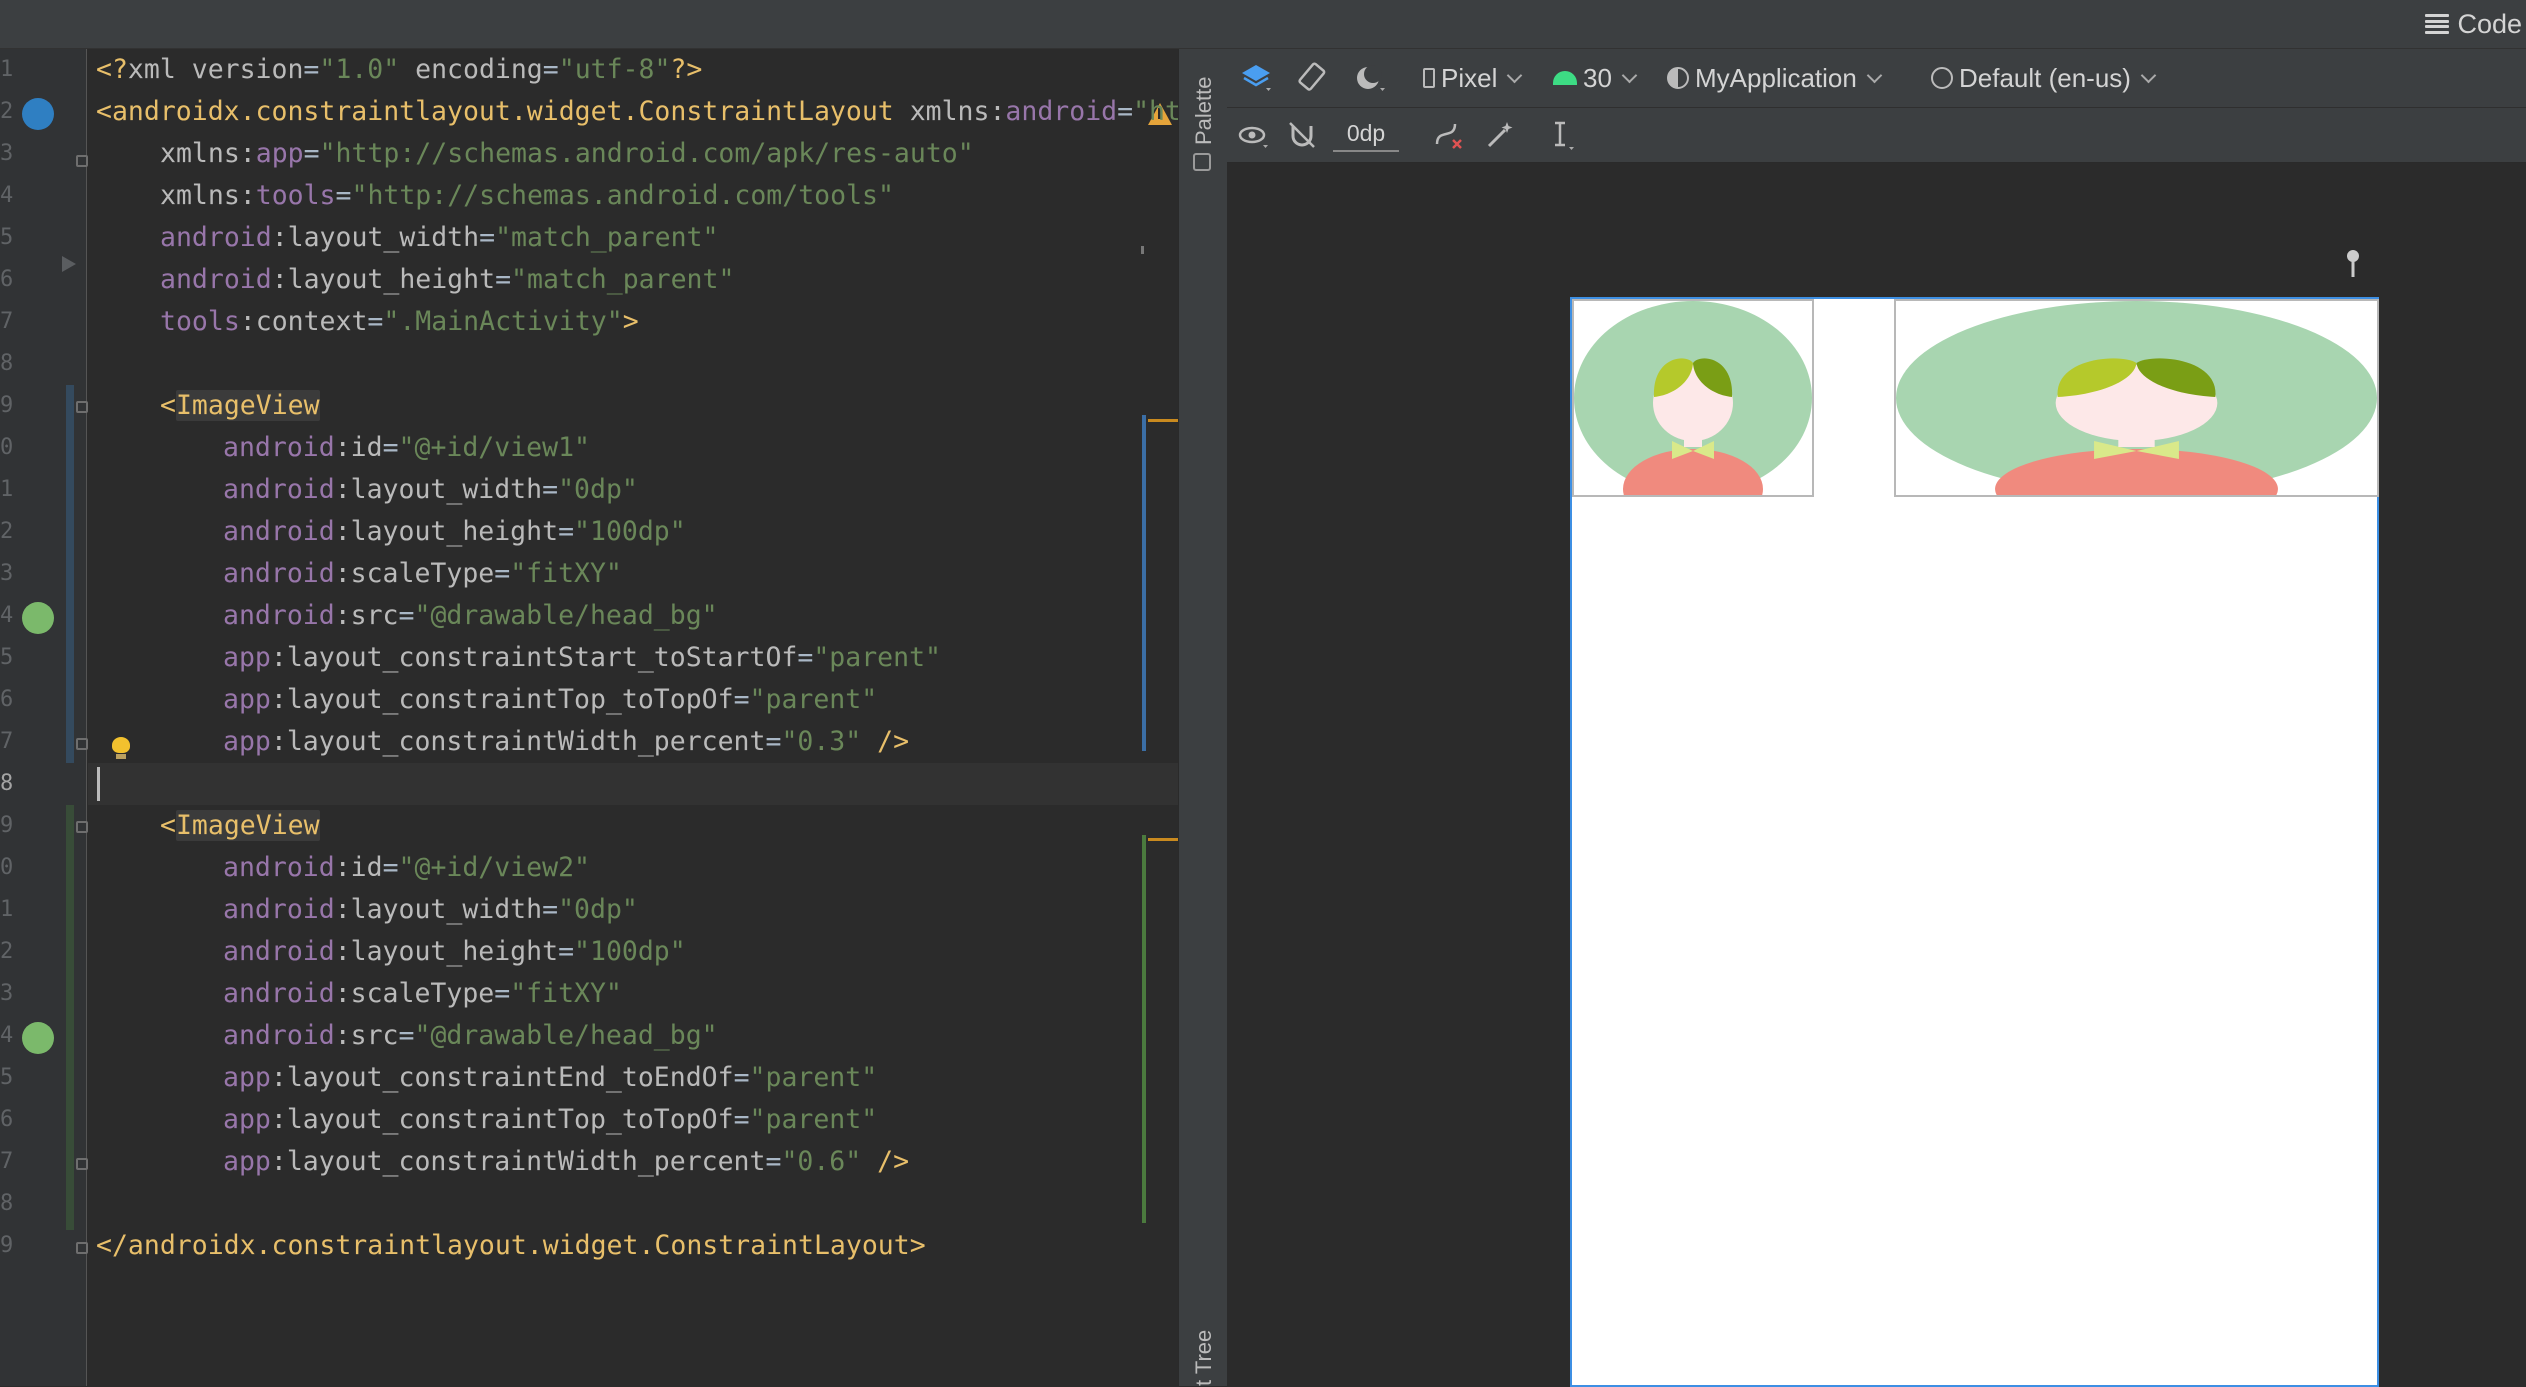 This screenshot has height=1387, width=2526. I want to click on avatar-image, so click(1693, 398).